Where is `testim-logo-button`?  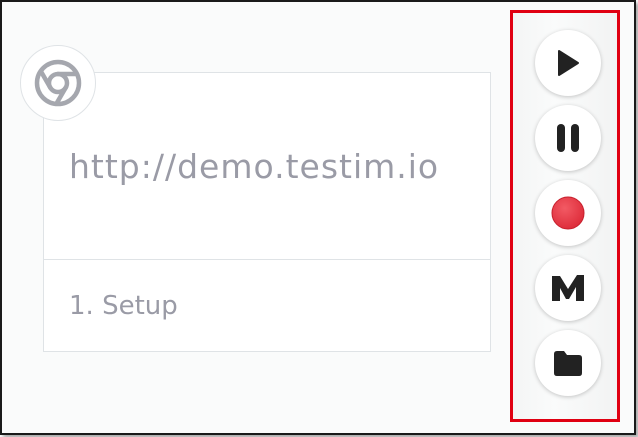
testim-logo-button is located at coordinates (568, 288).